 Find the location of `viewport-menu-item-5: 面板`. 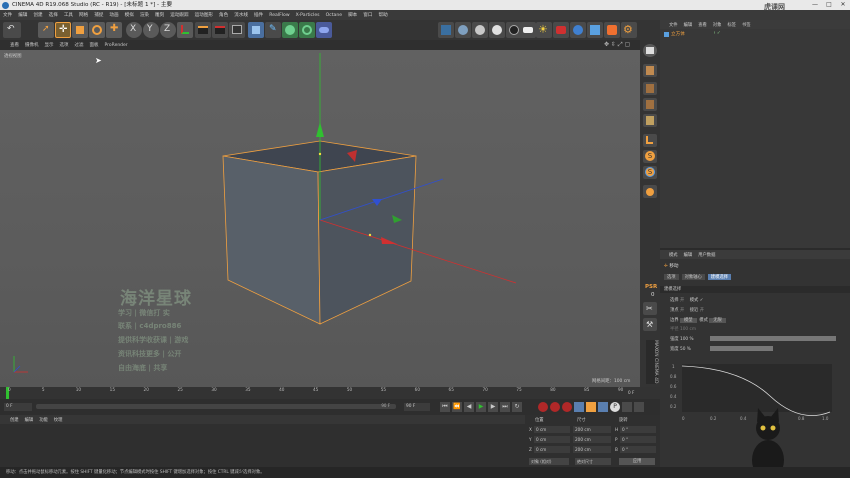

viewport-menu-item-5: 面板 is located at coordinates (94, 45).